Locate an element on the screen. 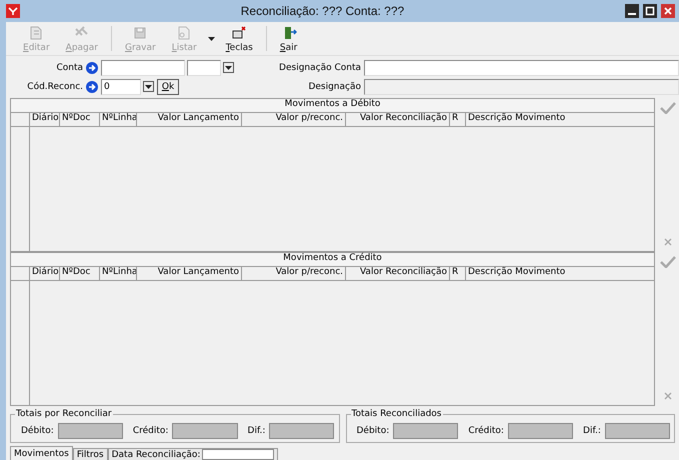 The width and height of the screenshot is (679, 460). tab: Movimentos is located at coordinates (41, 453).